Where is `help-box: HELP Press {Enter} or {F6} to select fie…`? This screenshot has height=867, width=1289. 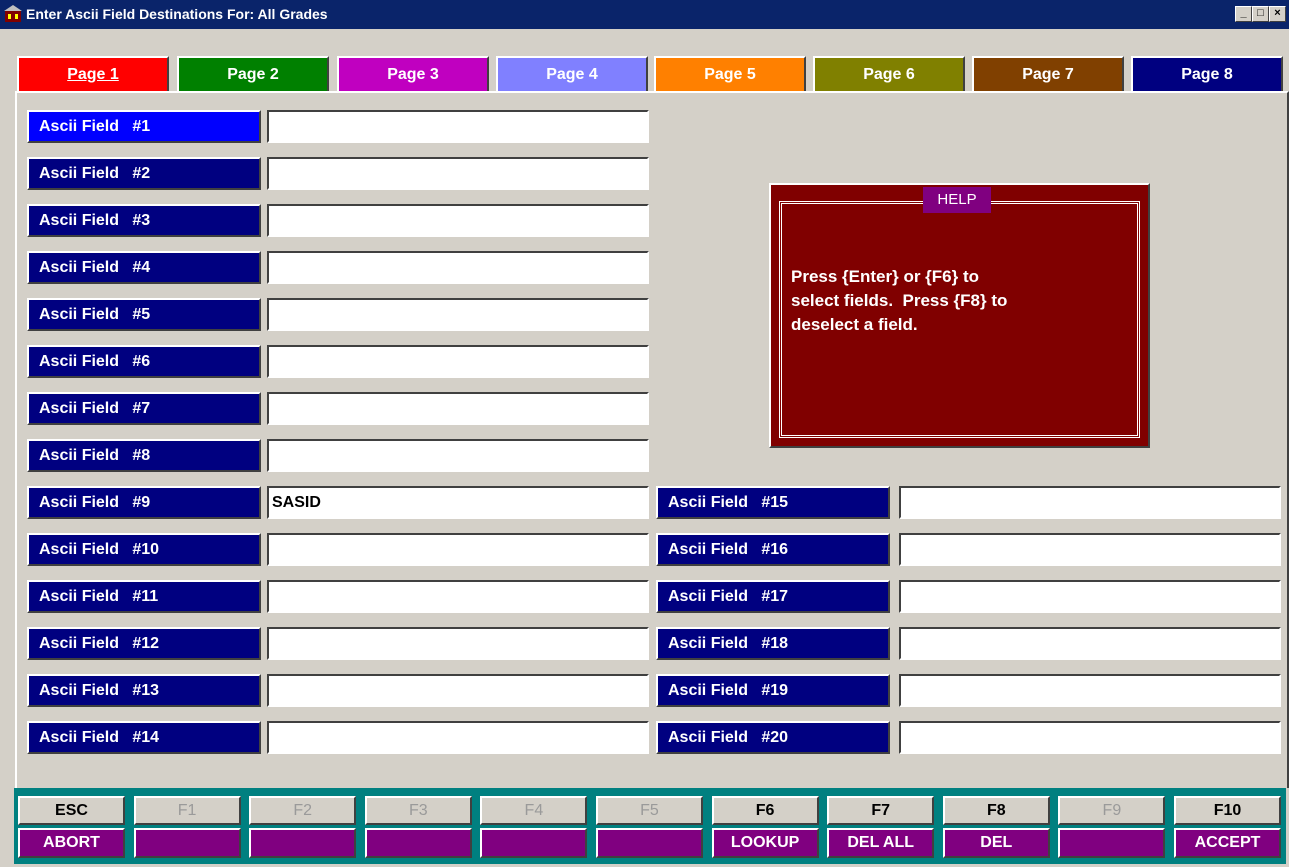 help-box: HELP Press {Enter} or {F6} to select fie… is located at coordinates (959, 315).